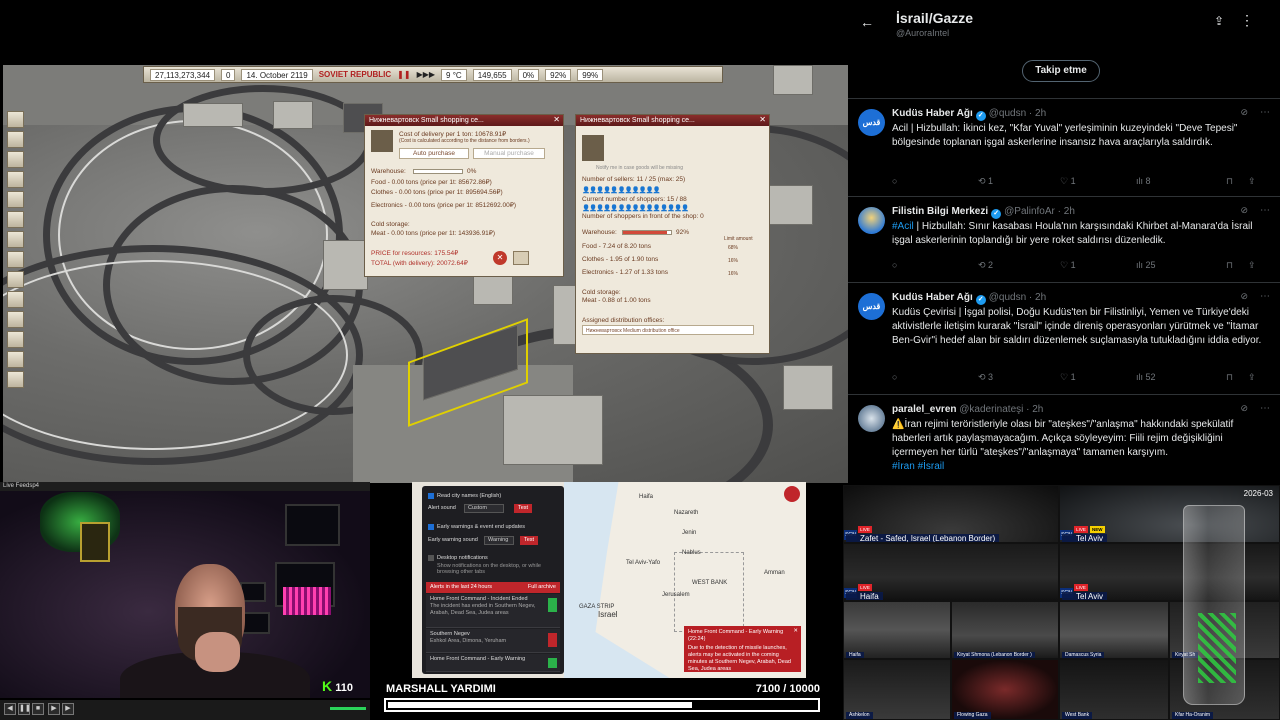 This screenshot has height=720, width=1280. Describe the element at coordinates (431, 558) in the screenshot. I see `checkbox-desktop` at that location.